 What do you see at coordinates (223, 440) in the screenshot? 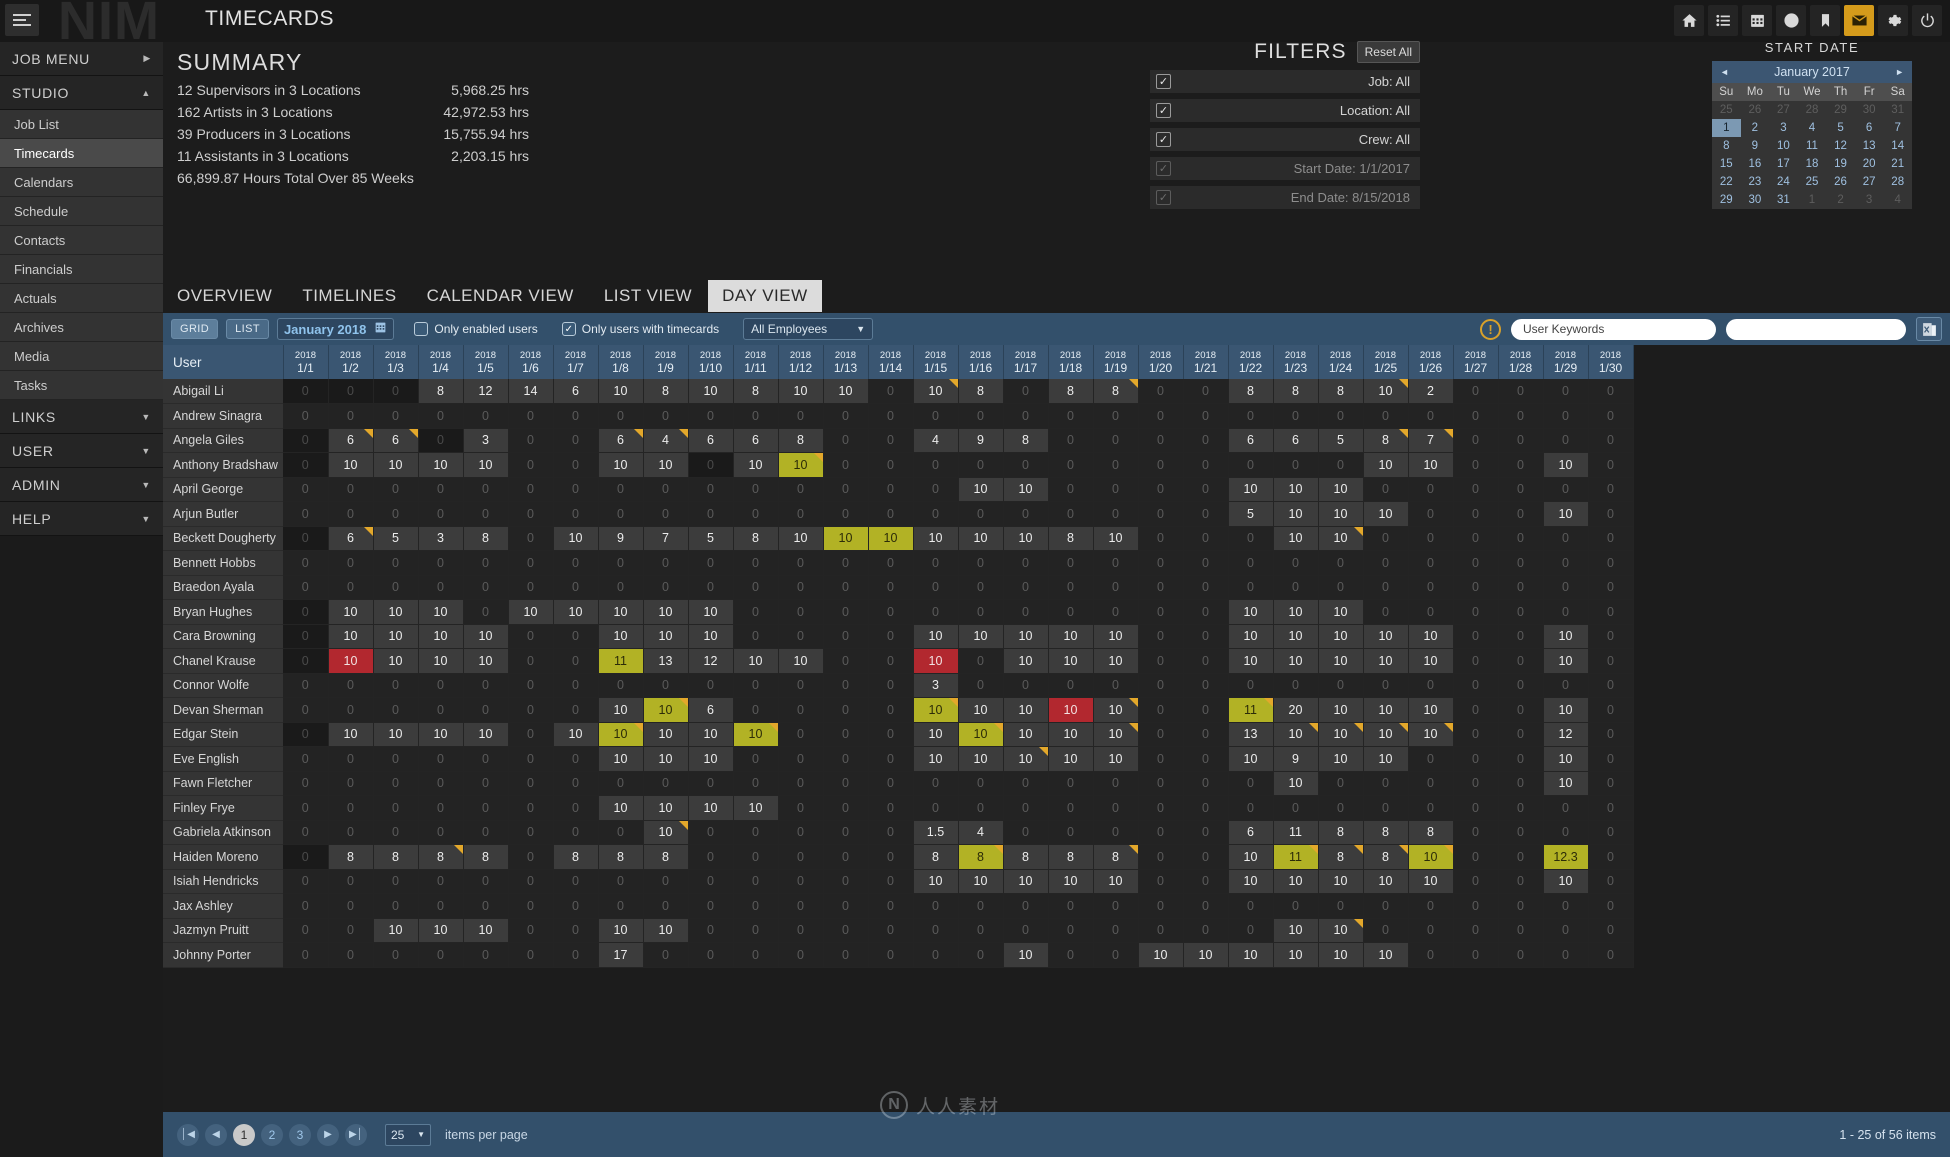
I see `row-user-name: Angela Giles` at bounding box center [223, 440].